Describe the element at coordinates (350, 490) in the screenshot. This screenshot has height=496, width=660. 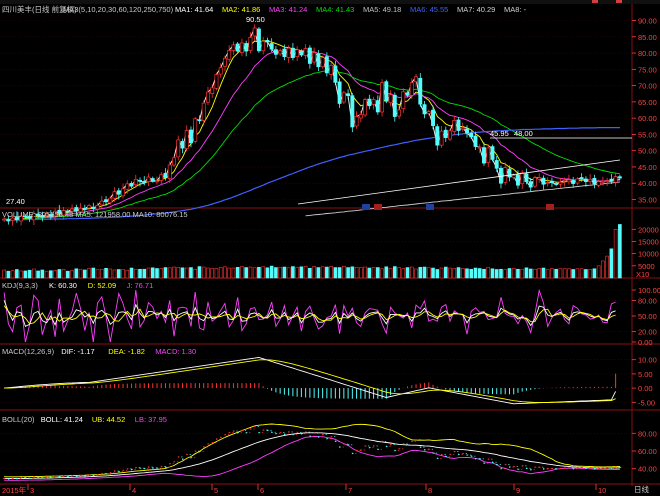
I see `x-tick-label: 7` at that location.